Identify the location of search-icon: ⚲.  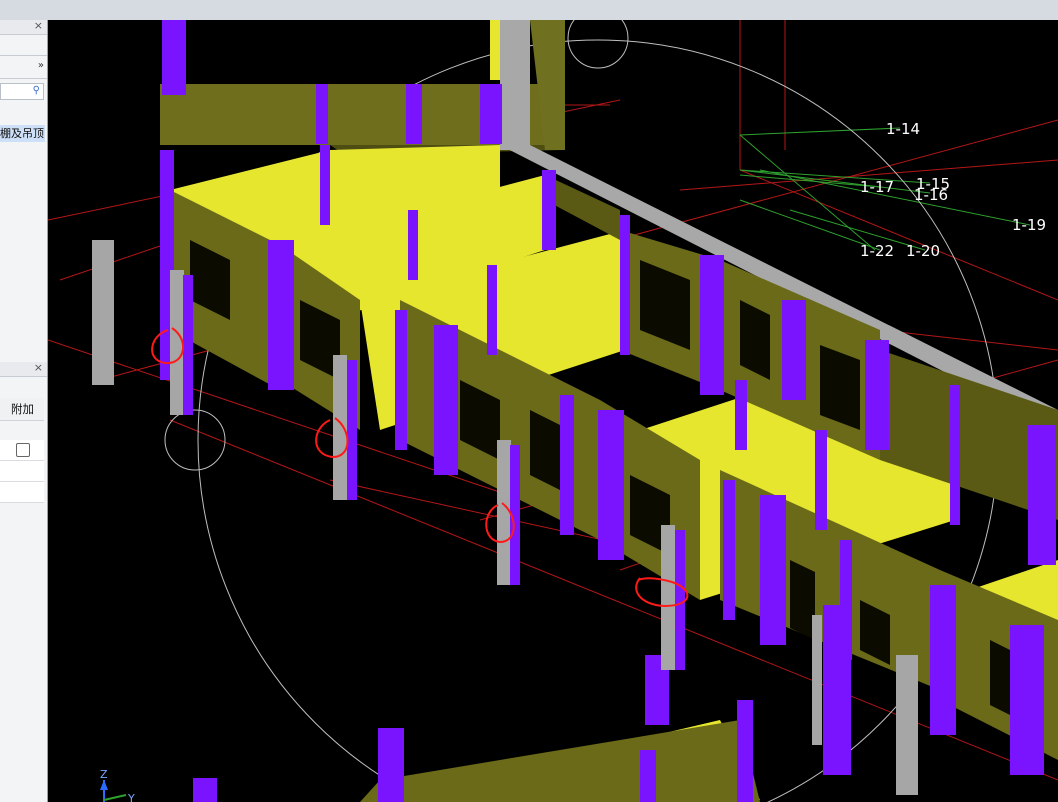
(36, 90).